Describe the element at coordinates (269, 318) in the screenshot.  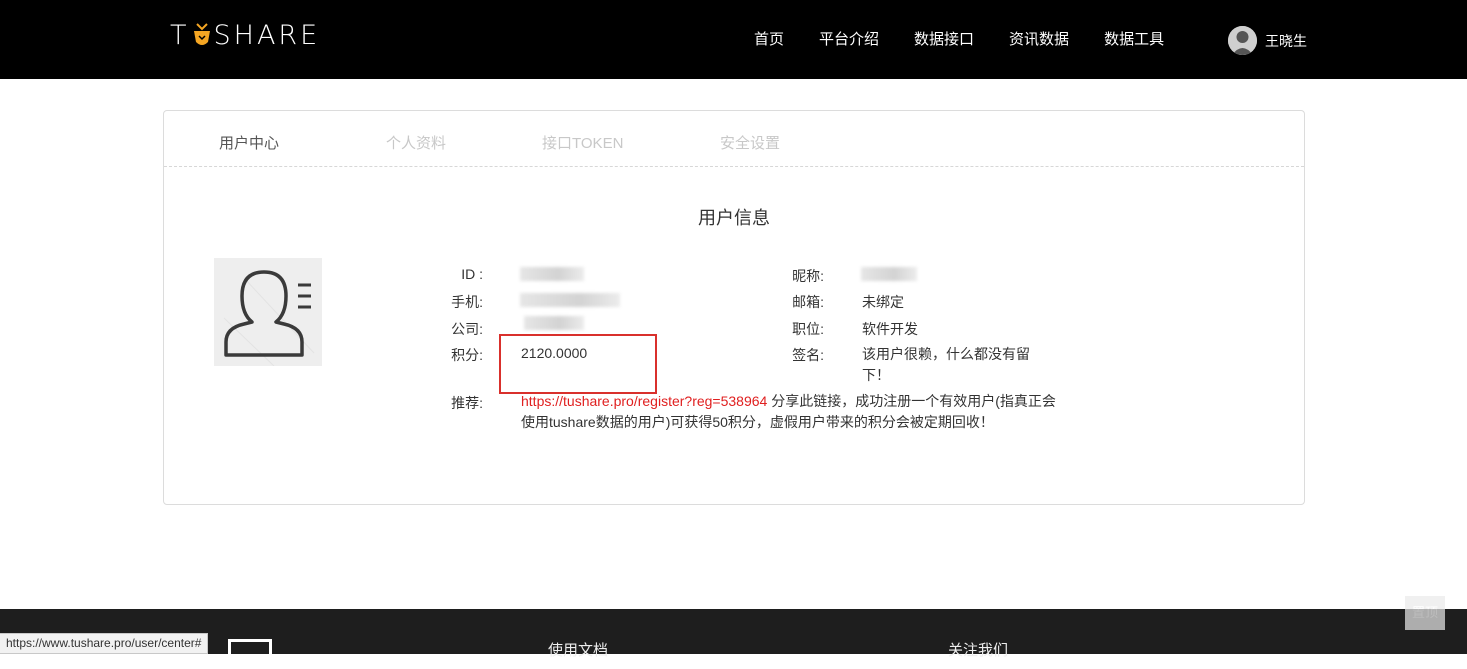
I see `user-card-icon` at that location.